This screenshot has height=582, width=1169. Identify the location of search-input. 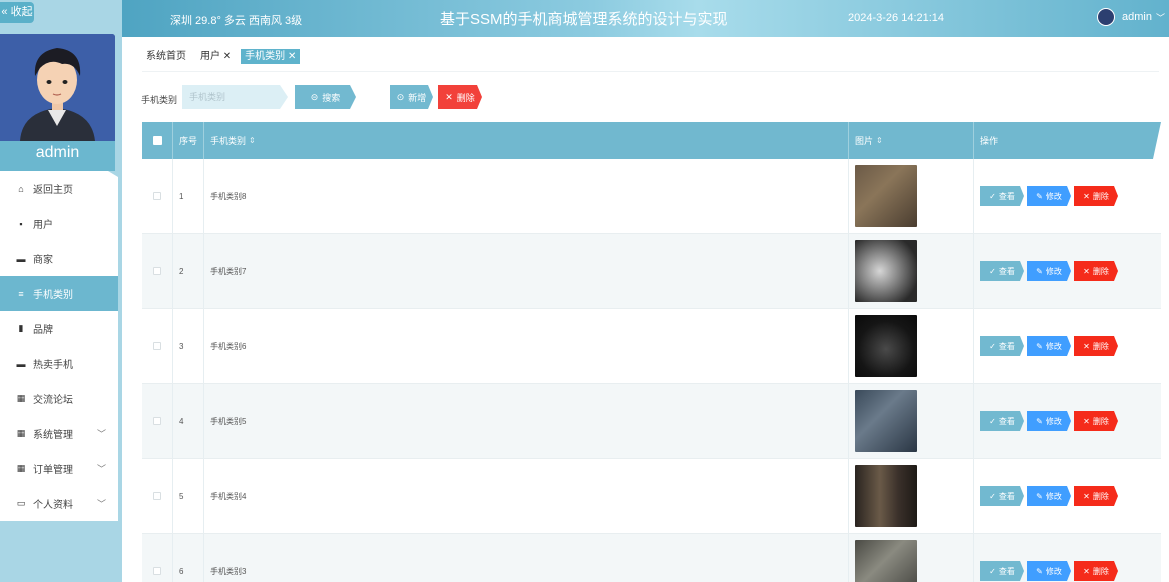
(230, 97).